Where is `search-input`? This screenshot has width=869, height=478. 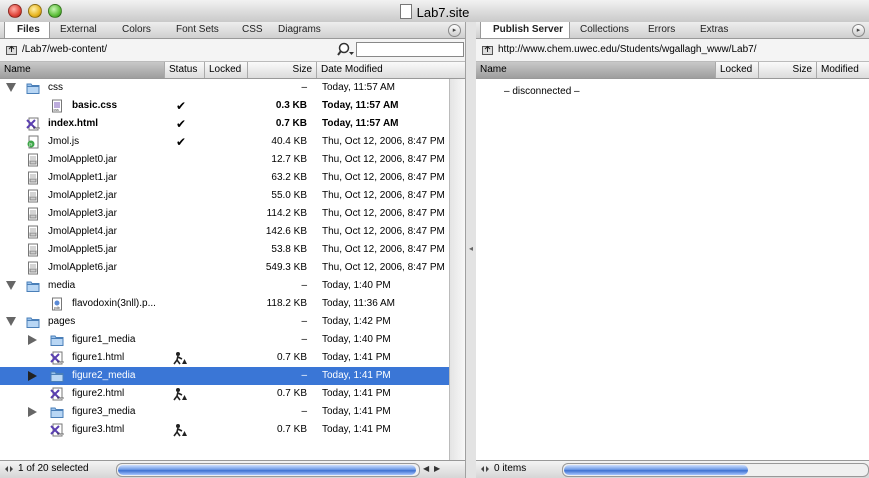 search-input is located at coordinates (410, 49).